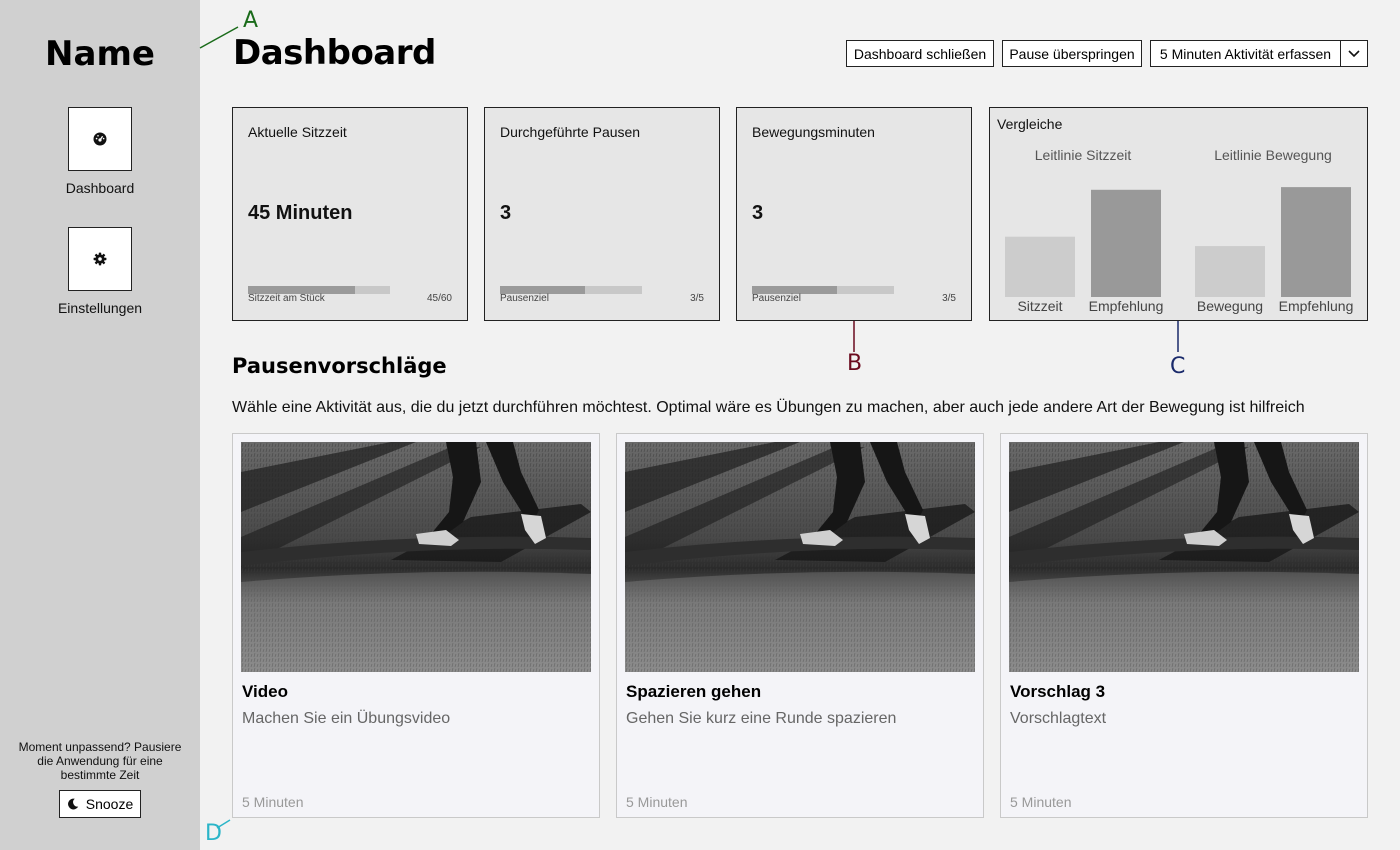 The image size is (1400, 850). What do you see at coordinates (1039, 306) in the screenshot?
I see `chart-bar-label: Sitzzeit` at bounding box center [1039, 306].